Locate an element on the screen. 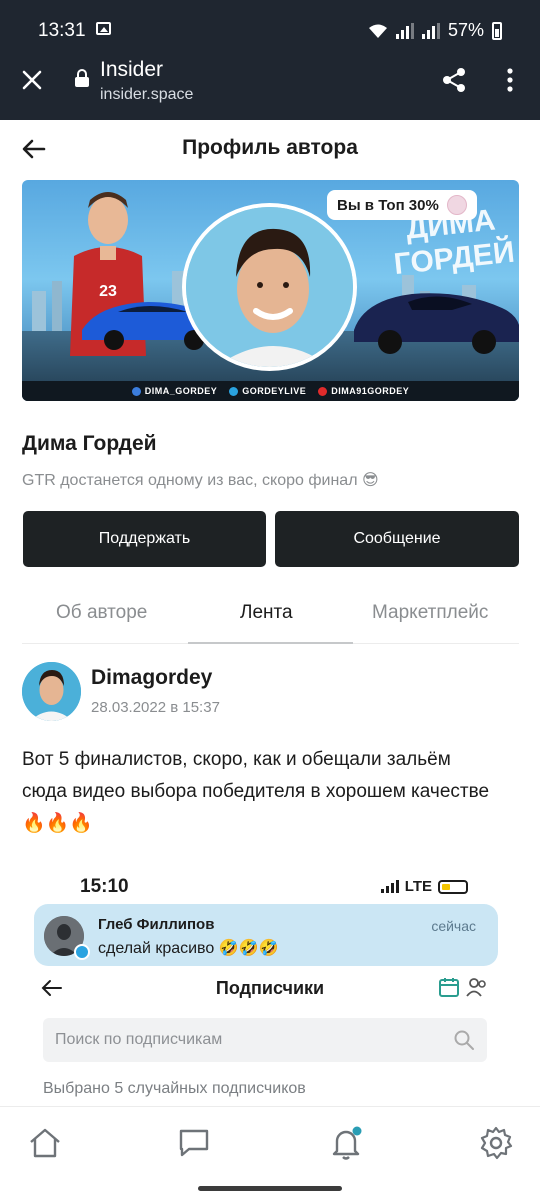 Image resolution: width=540 pixels, height=1200 pixels. banner-social-strip: DIMA_GORDEY GORDEYLIVE DIMA91GORDEY is located at coordinates (270, 391).